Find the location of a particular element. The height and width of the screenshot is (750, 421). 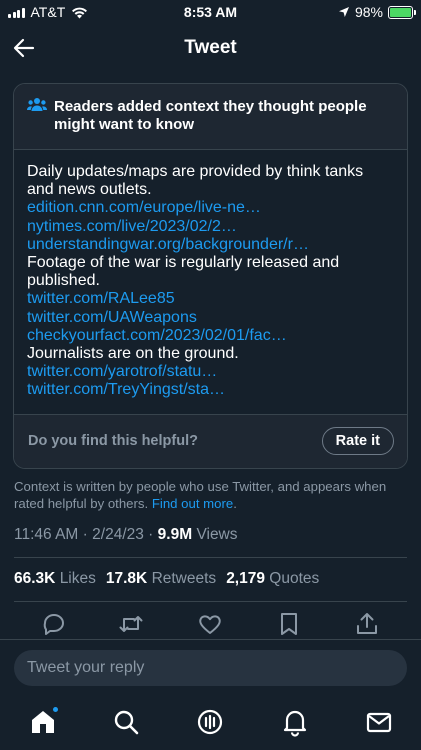

find-out-more-link: Find out more is located at coordinates (192, 503).